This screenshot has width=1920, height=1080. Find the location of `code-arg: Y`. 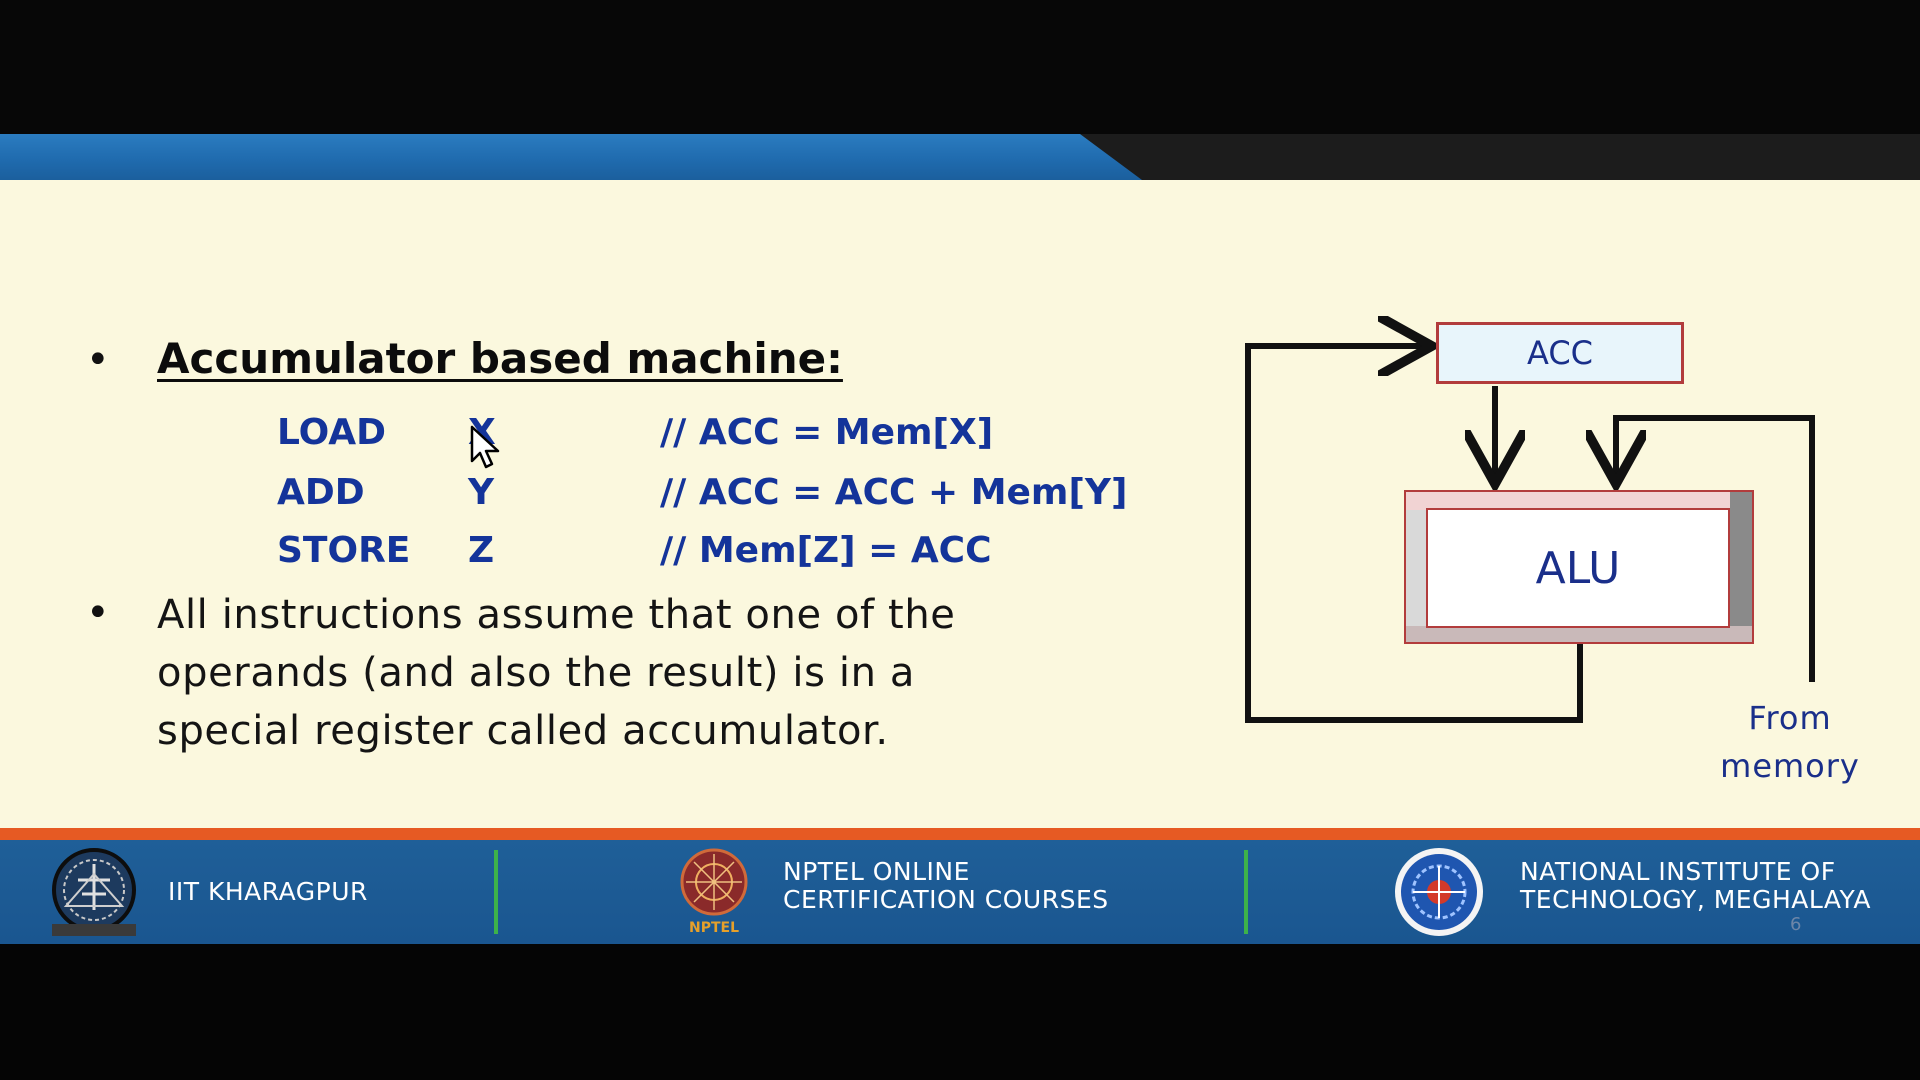

code-arg: Y is located at coordinates (481, 492).